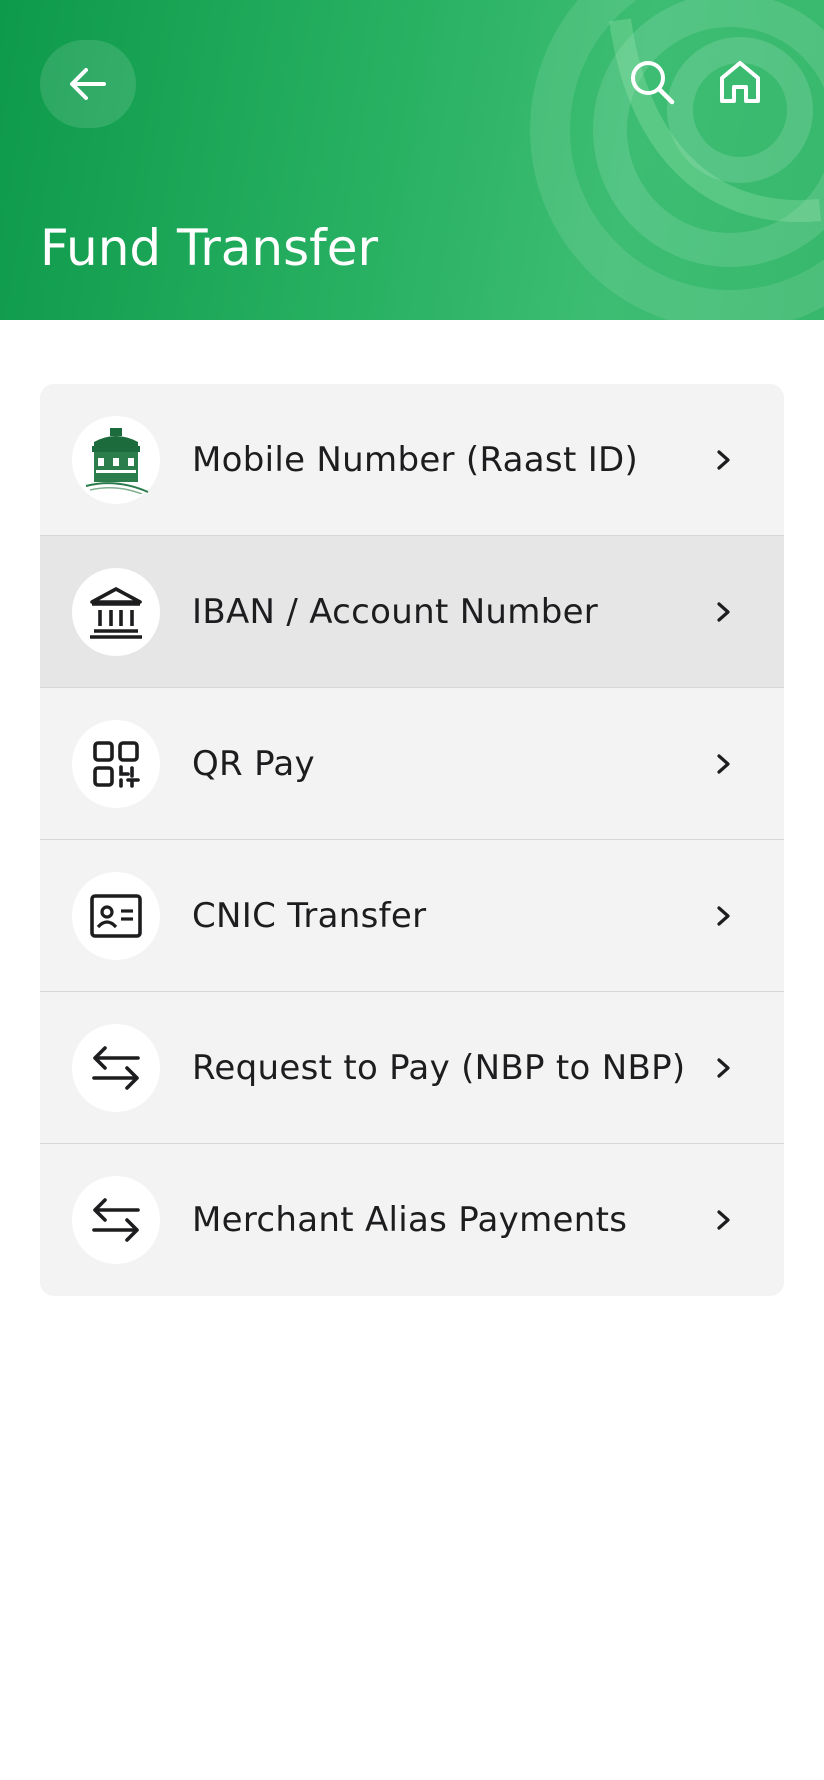 The width and height of the screenshot is (824, 1780). I want to click on option-cnic-transfer: CNIC Transfer, so click(412, 916).